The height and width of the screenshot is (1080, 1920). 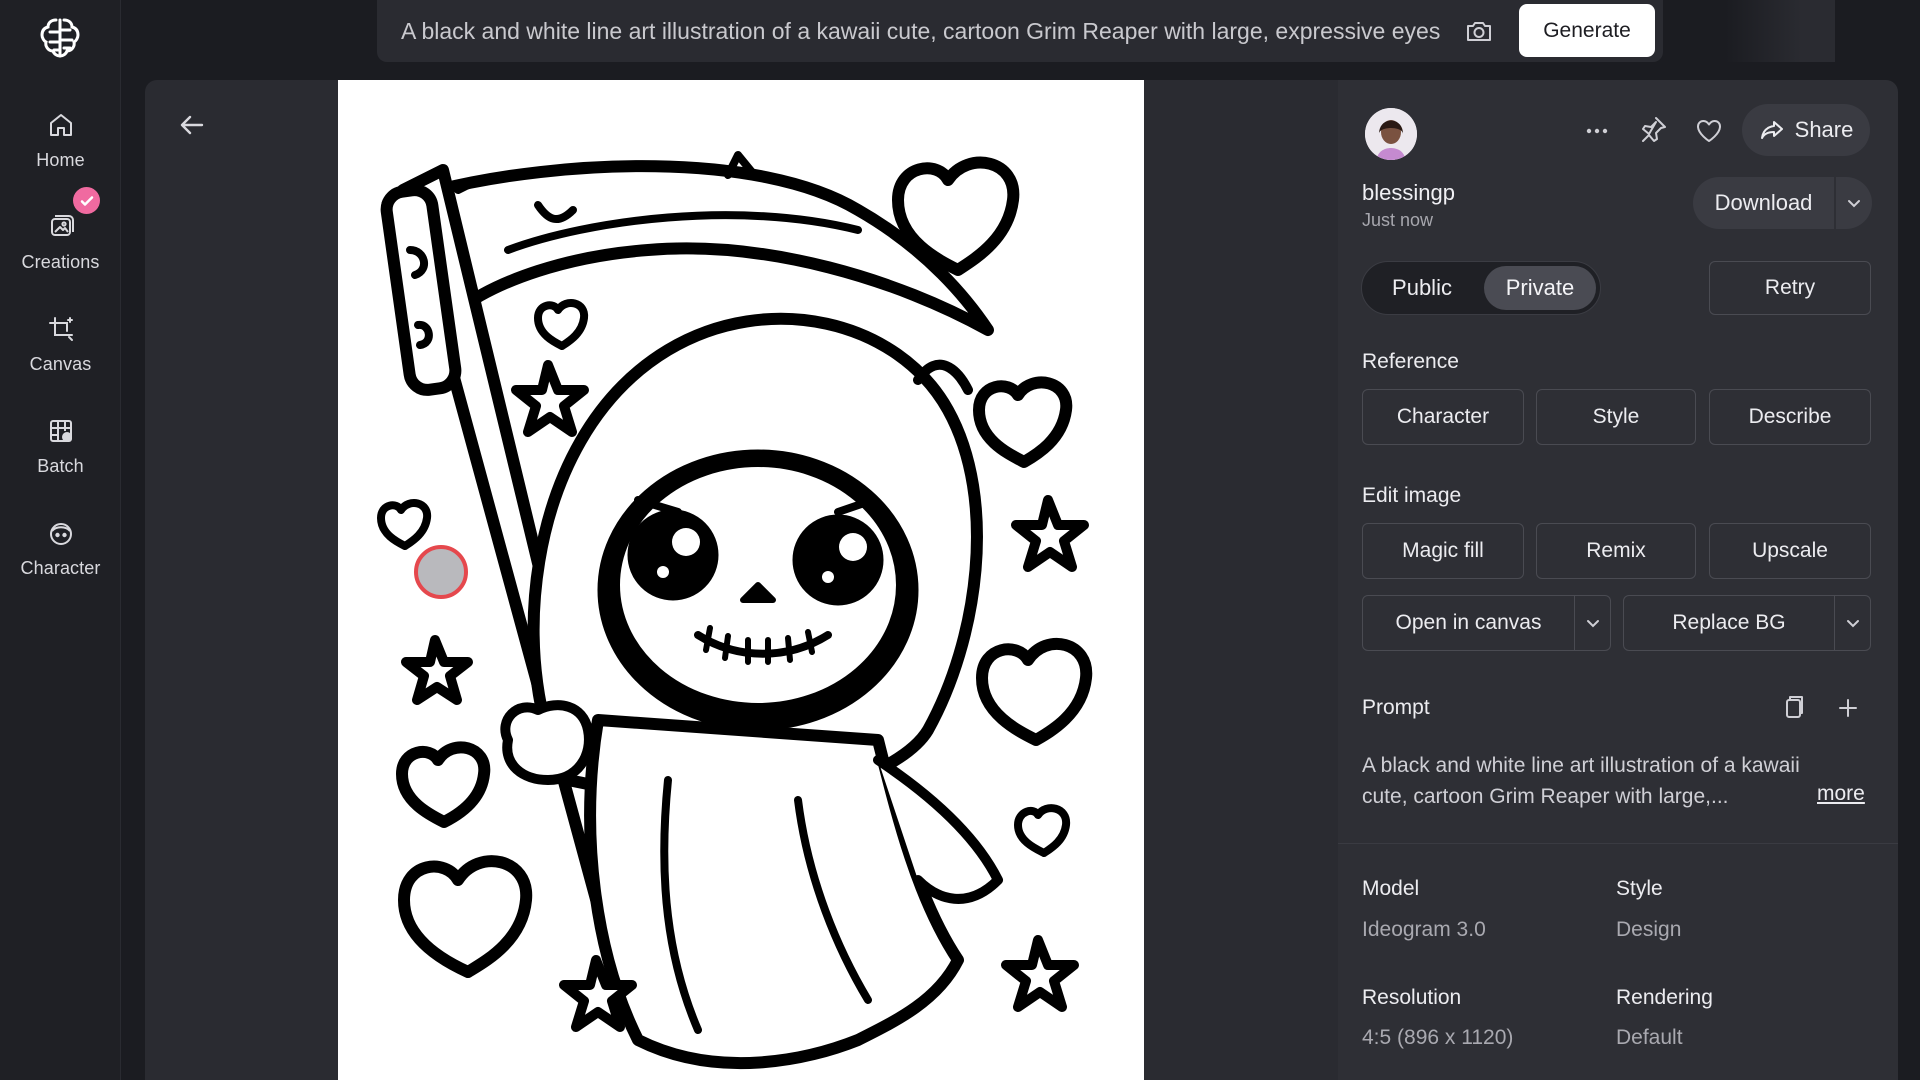 What do you see at coordinates (60, 38) in the screenshot?
I see `brain-logo-icon` at bounding box center [60, 38].